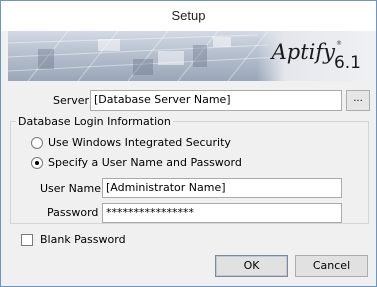  I want to click on windows-security-radio, so click(37, 143).